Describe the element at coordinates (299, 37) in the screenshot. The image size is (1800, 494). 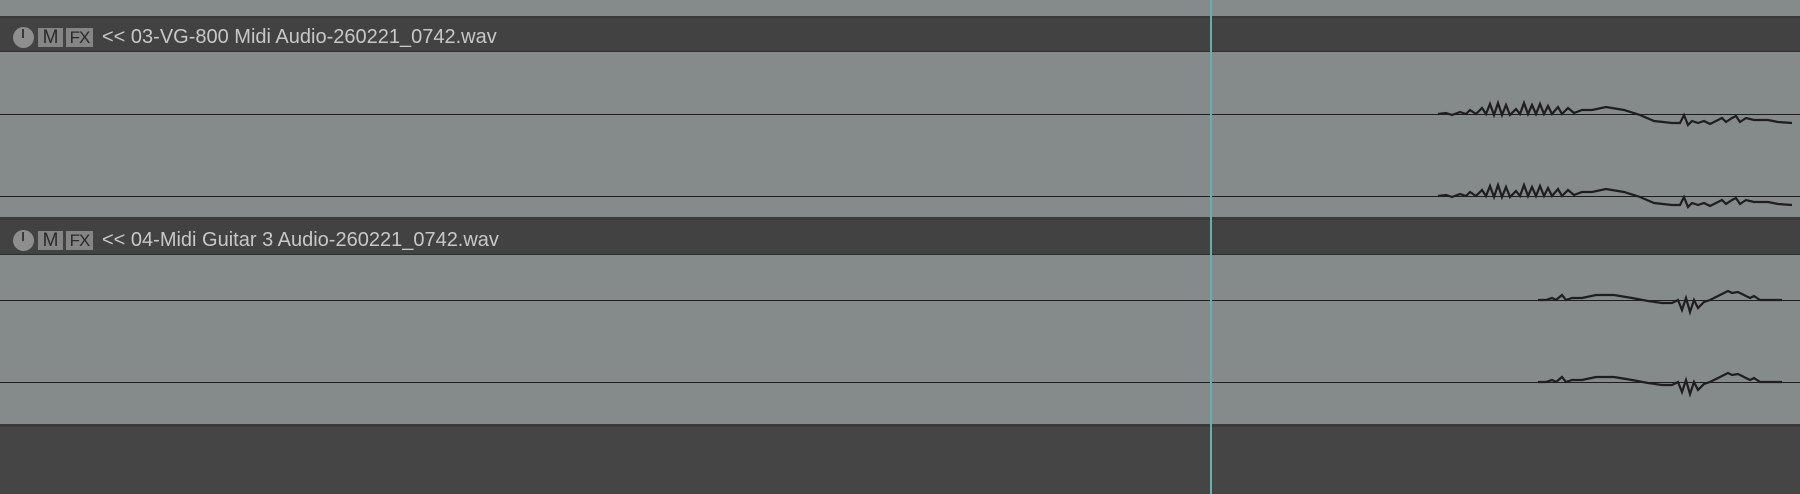
I see `item-name-label: << 03-VG-800 Midi Audio-260221_0742.wav` at that location.